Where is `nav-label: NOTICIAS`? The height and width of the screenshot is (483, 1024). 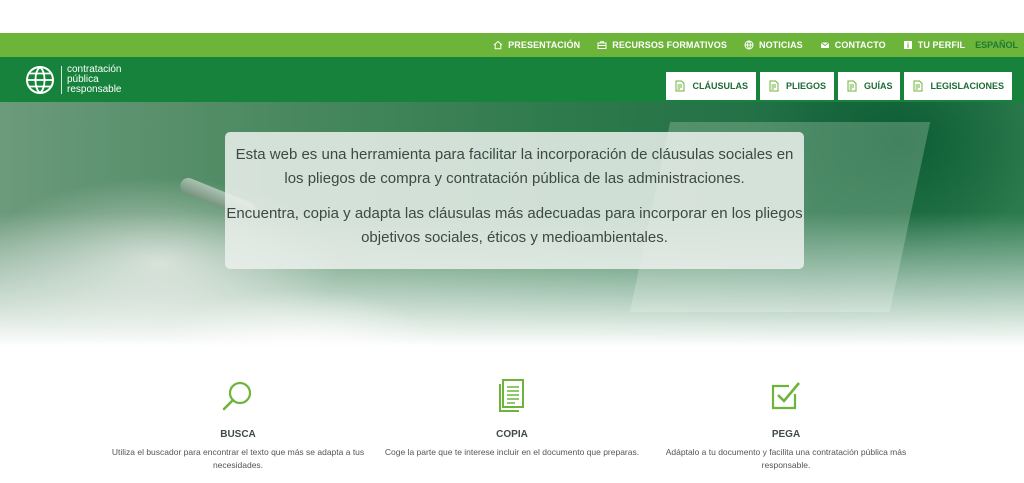
nav-label: NOTICIAS is located at coordinates (780, 45).